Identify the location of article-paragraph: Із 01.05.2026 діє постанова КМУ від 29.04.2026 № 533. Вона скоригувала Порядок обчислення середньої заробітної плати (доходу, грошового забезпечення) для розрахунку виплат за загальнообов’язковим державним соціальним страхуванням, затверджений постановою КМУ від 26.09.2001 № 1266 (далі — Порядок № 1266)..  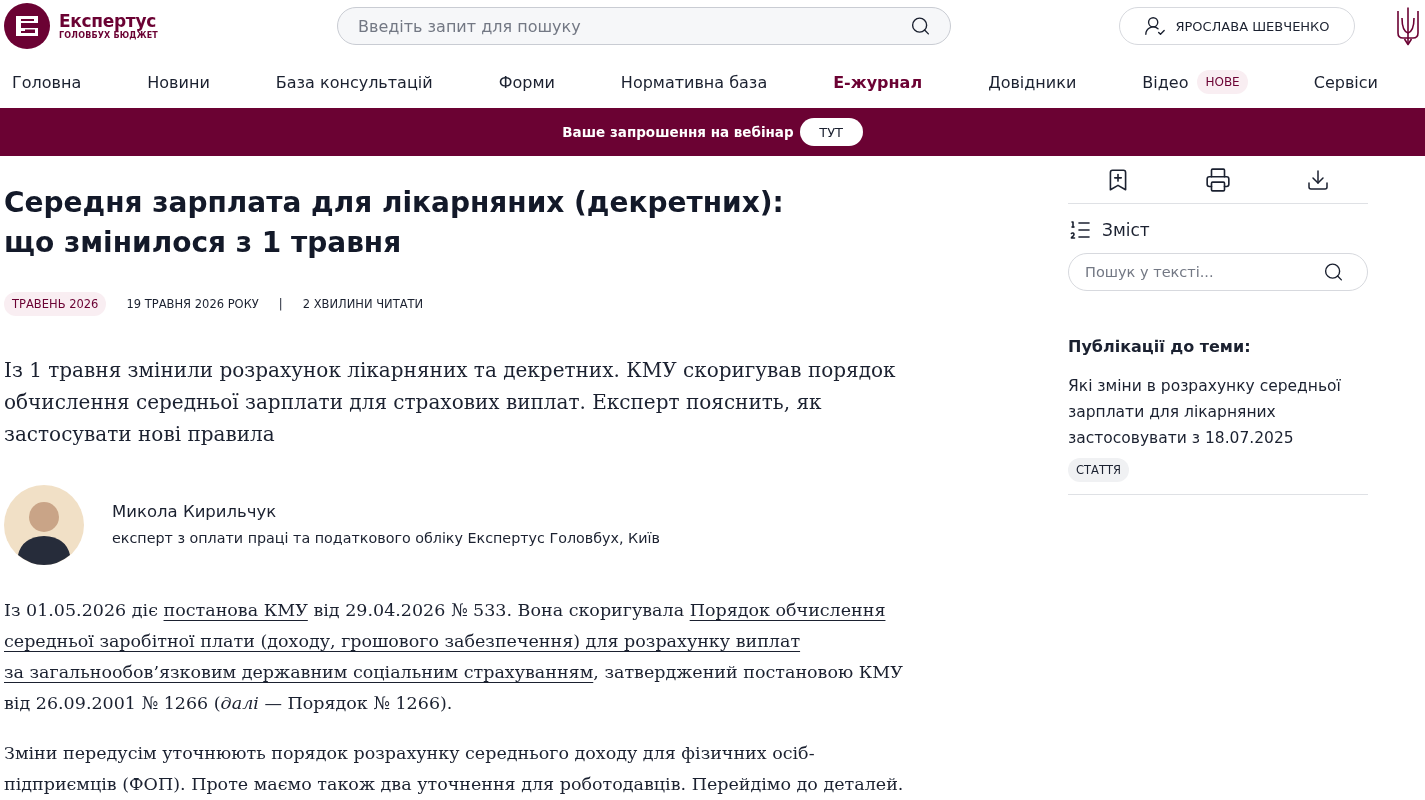
(454, 657).